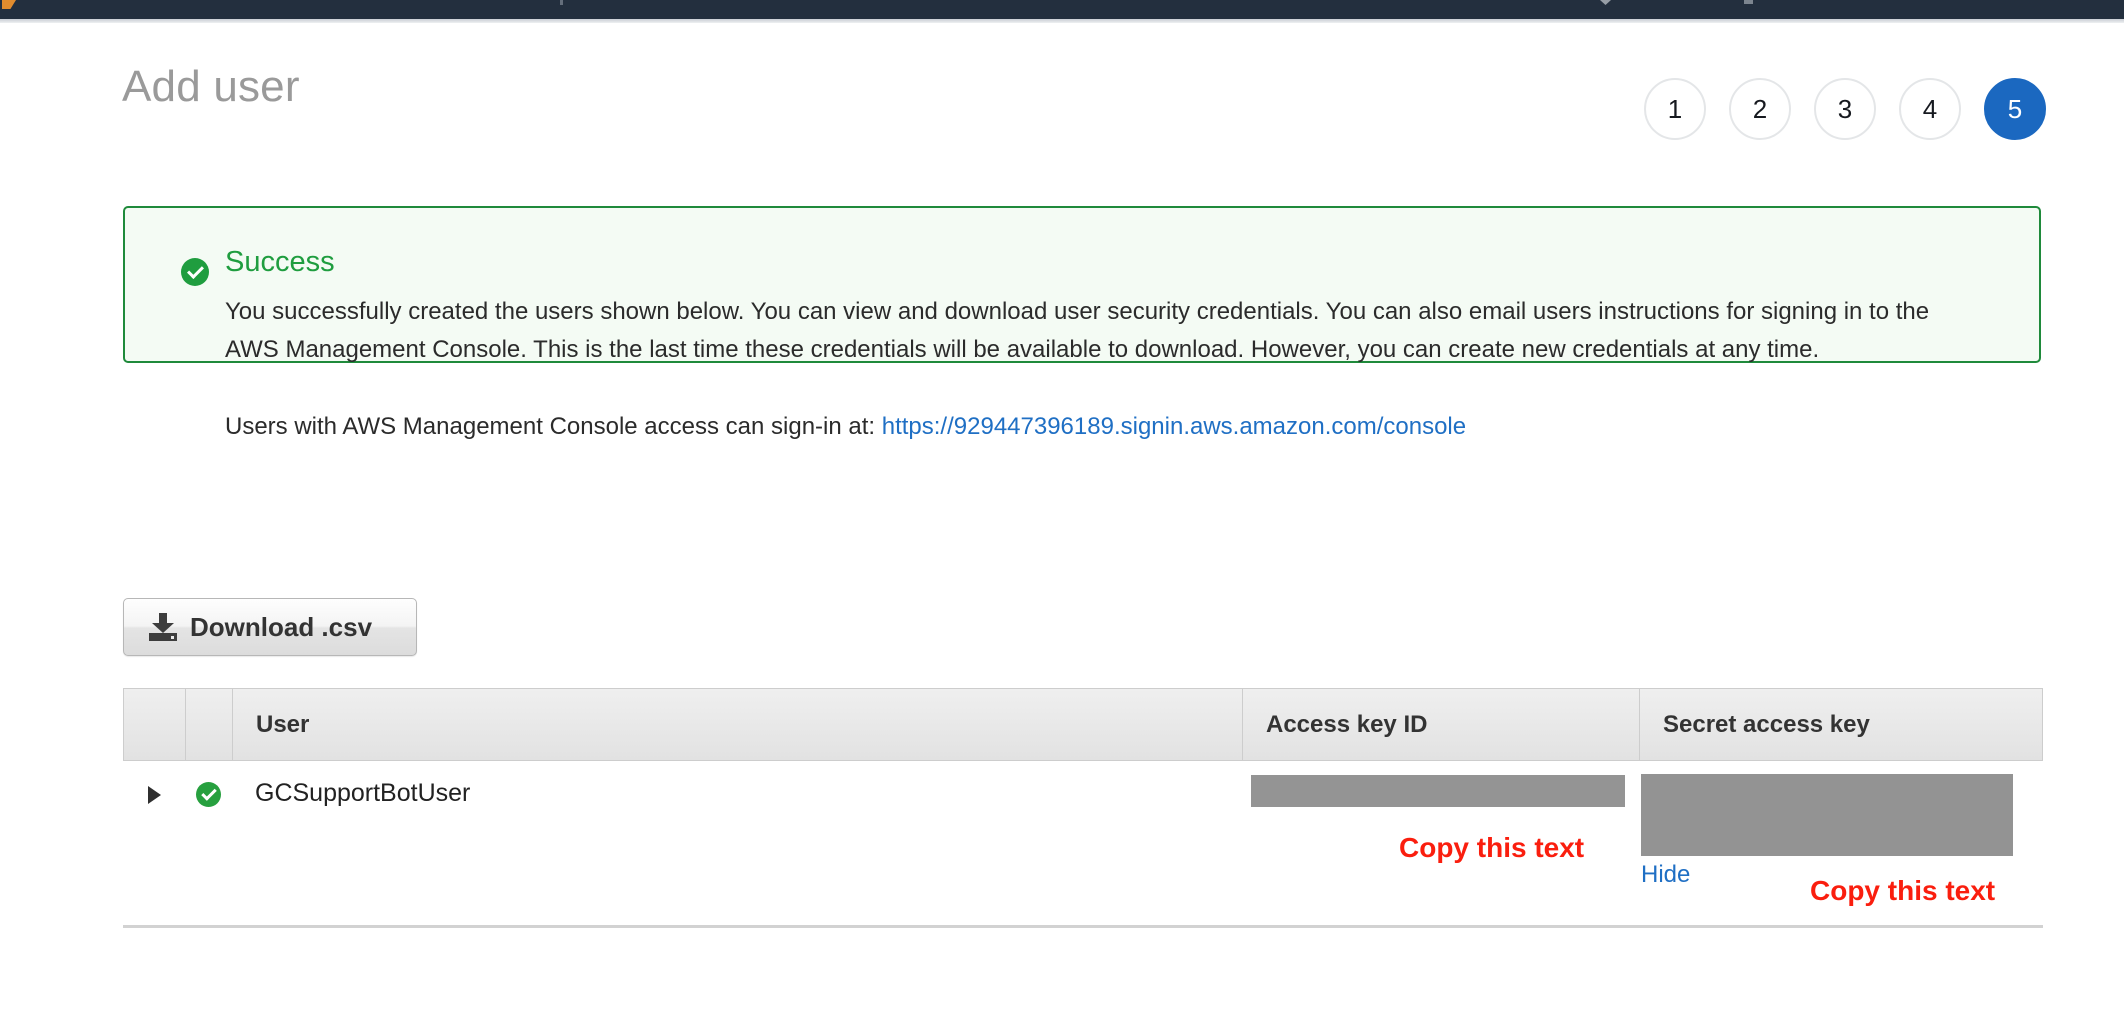  I want to click on column-header-secret-access-key: Secret access key, so click(1841, 724).